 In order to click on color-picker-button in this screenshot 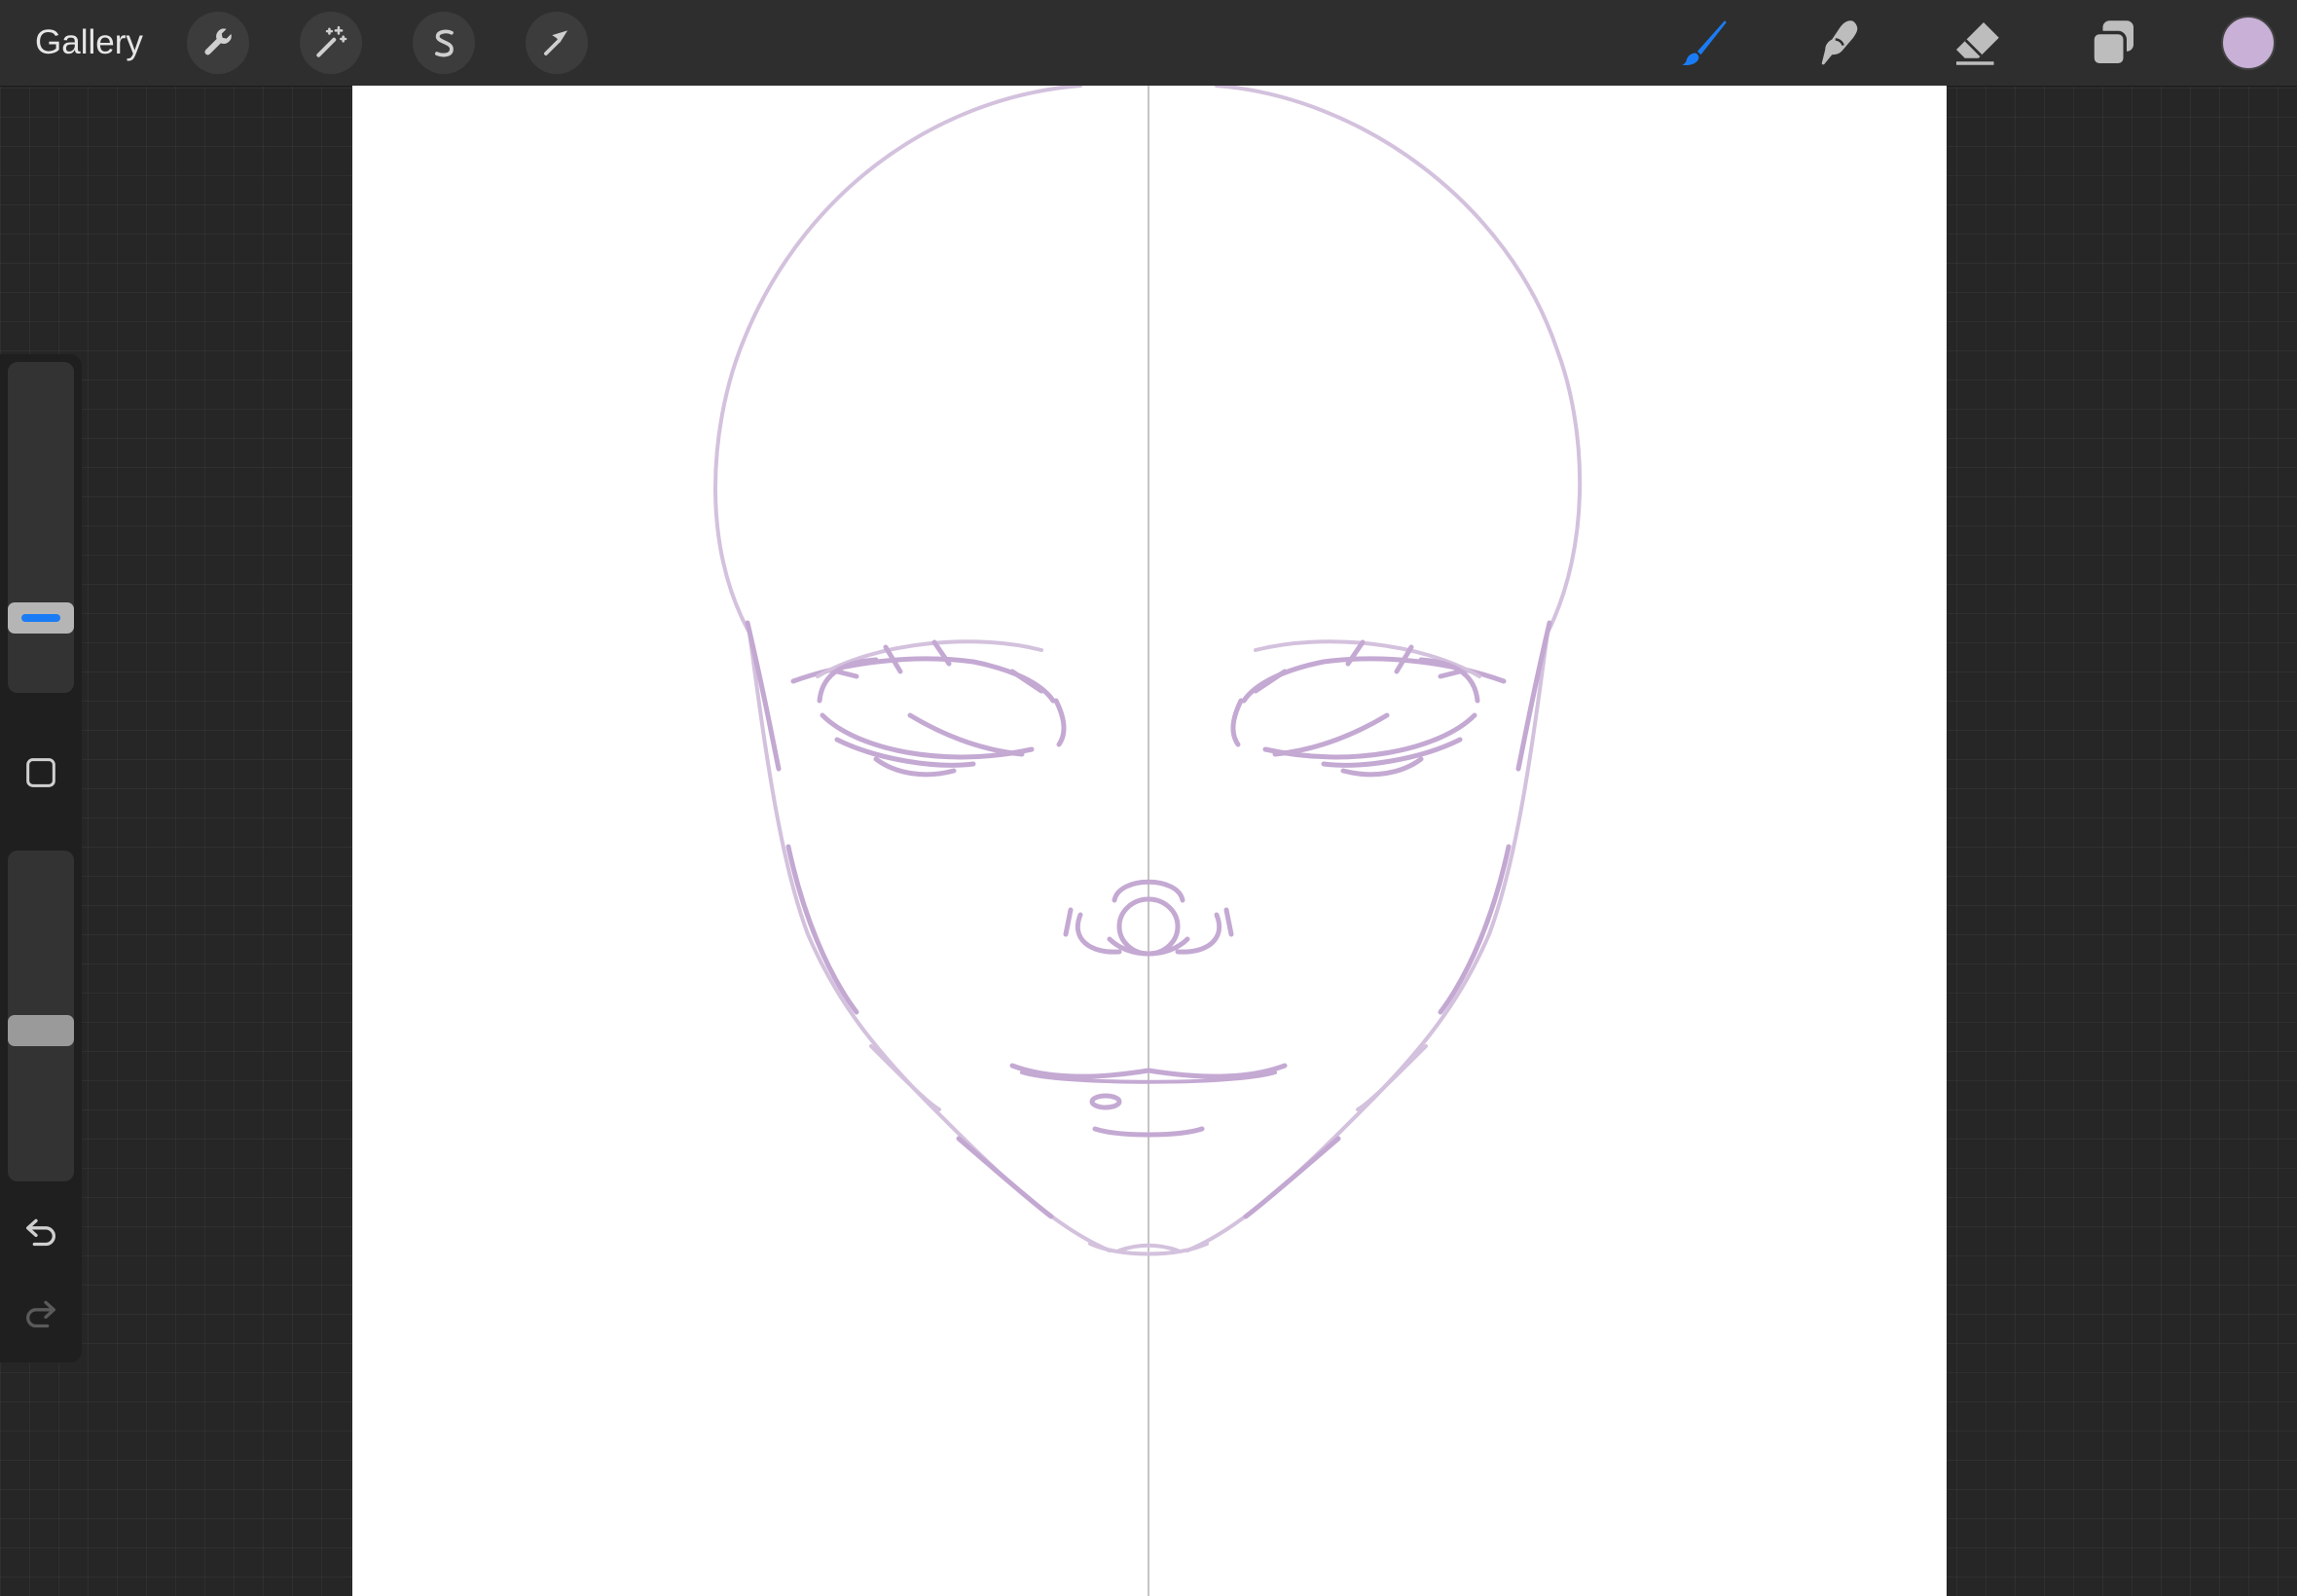, I will do `click(2248, 43)`.